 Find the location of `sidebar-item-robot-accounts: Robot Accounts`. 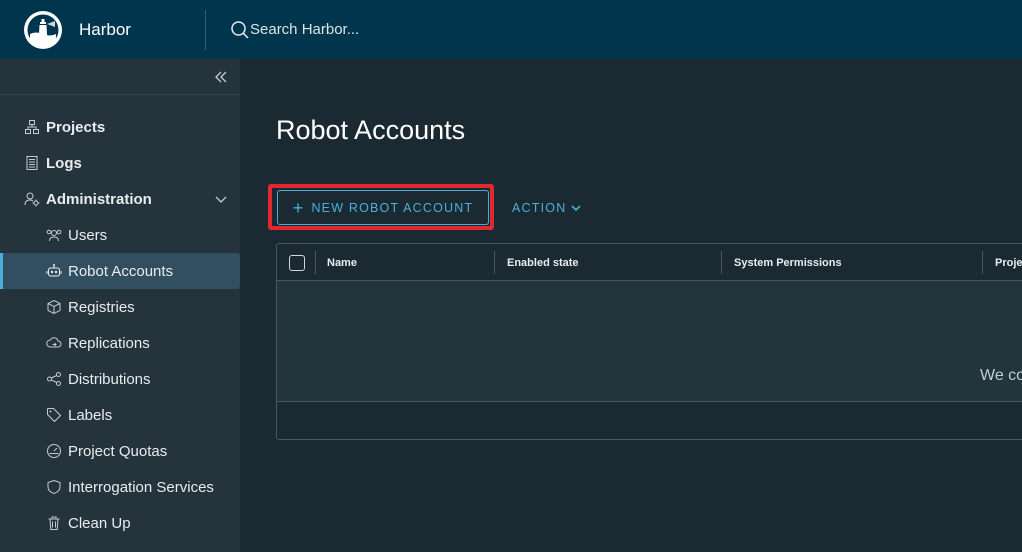

sidebar-item-robot-accounts: Robot Accounts is located at coordinates (120, 271).